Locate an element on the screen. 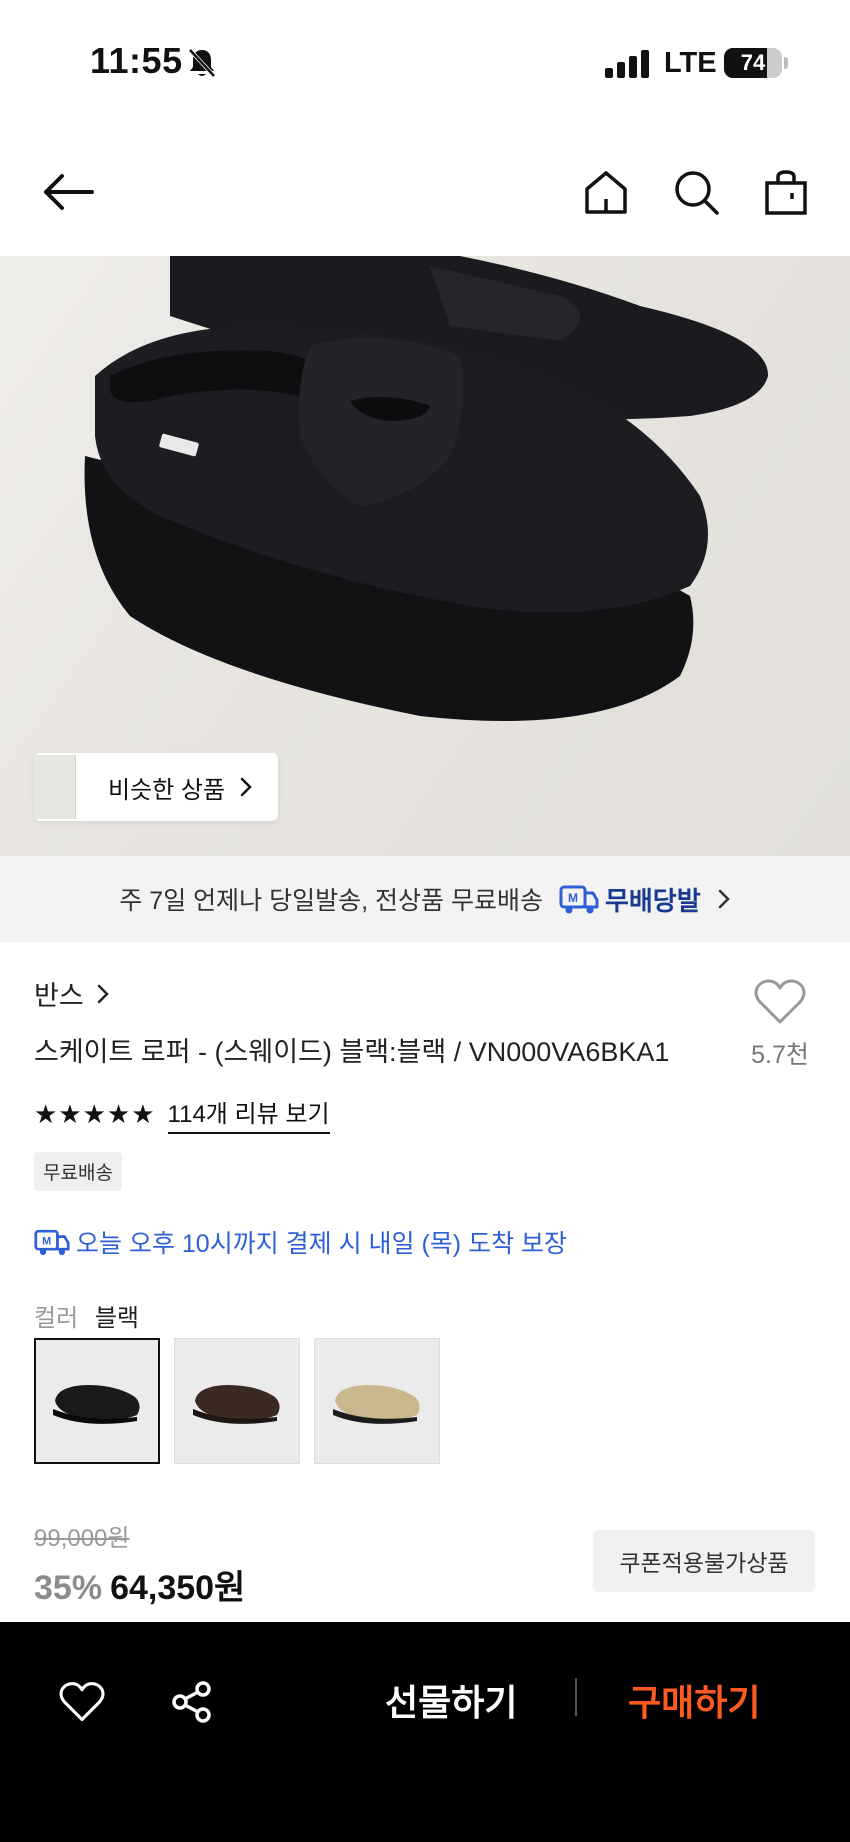  brand-link: 반스 is located at coordinates (72, 993).